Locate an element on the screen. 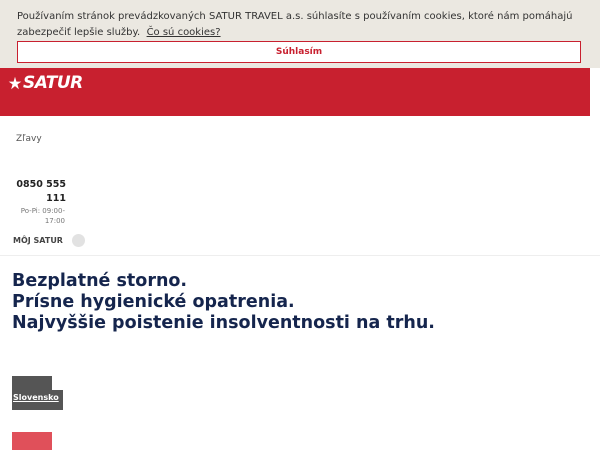 The image size is (600, 450). tile-image is located at coordinates (32, 383).